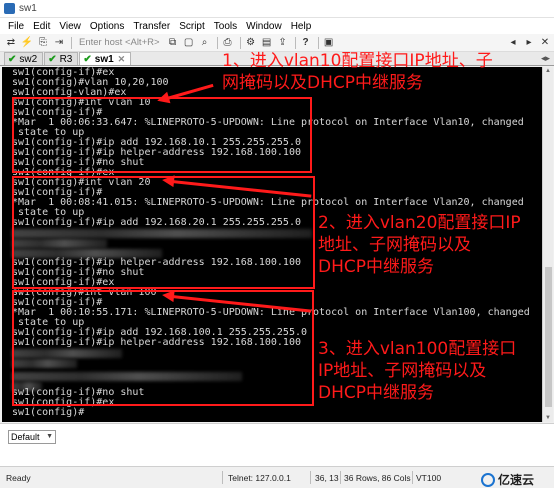  What do you see at coordinates (228, 42) in the screenshot?
I see `print-icon: ⎙` at bounding box center [228, 42].